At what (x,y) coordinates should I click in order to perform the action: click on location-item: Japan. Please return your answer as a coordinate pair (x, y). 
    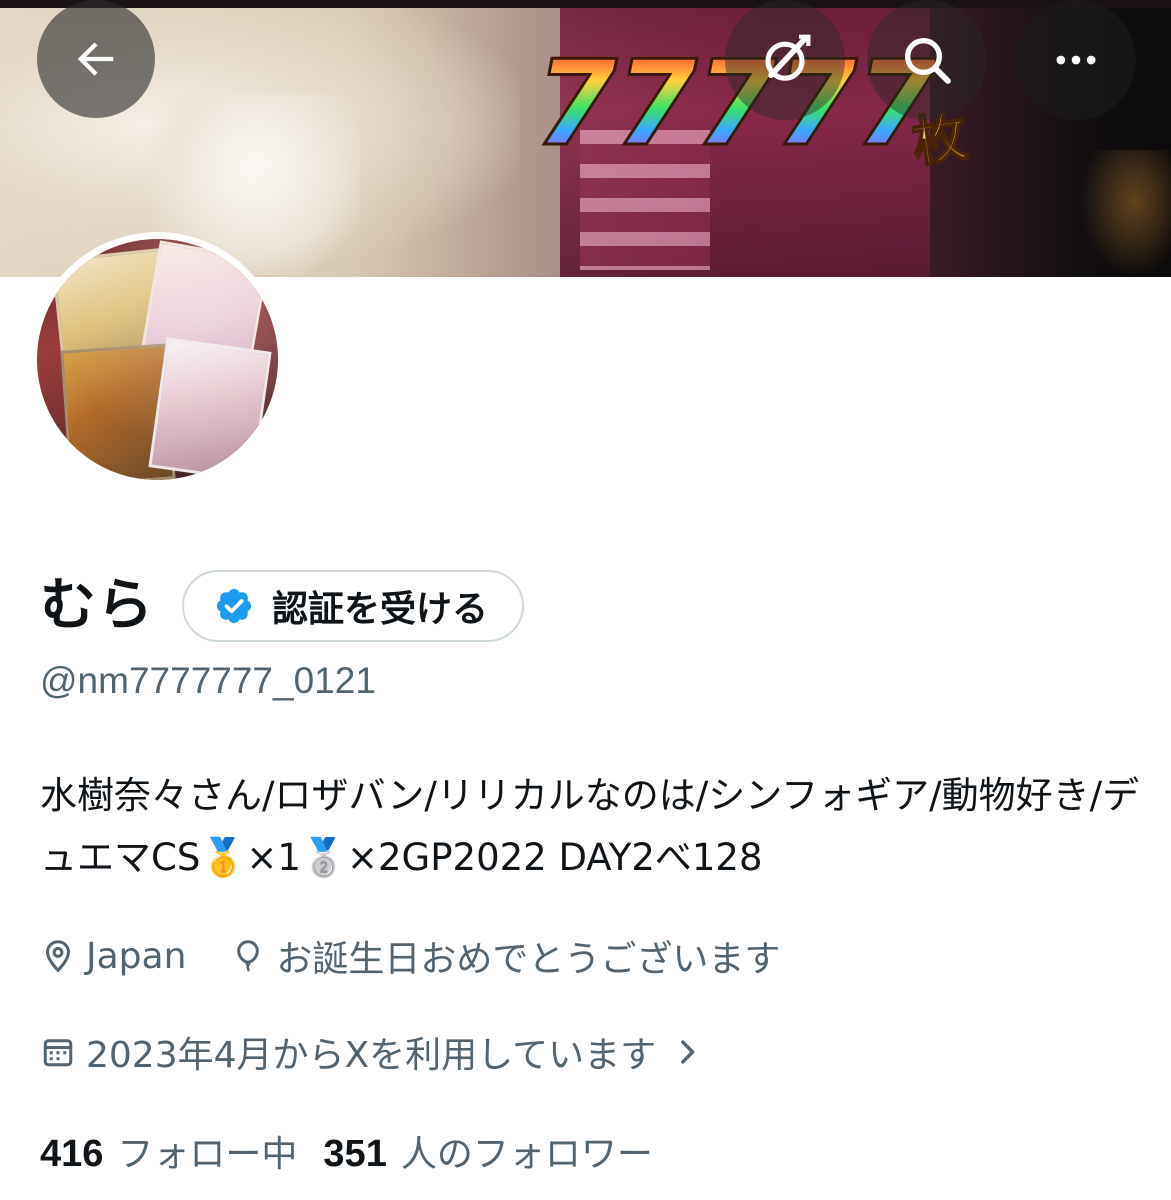
    Looking at the image, I should click on (113, 956).